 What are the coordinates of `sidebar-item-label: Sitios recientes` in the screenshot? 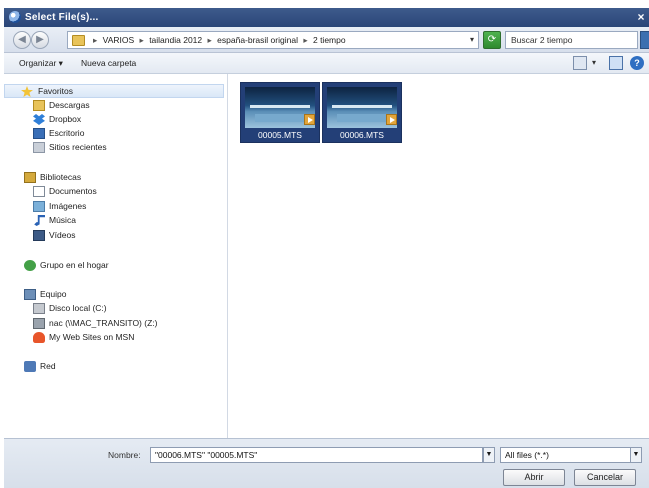 It's located at (78, 147).